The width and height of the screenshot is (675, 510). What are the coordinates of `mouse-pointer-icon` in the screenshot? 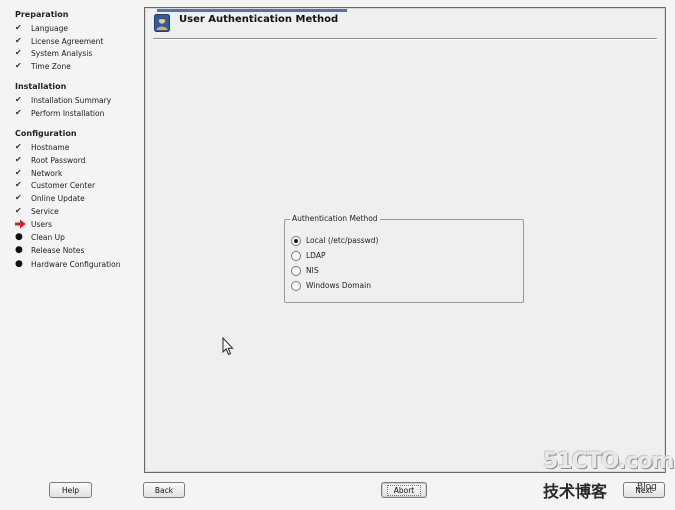 It's located at (228, 346).